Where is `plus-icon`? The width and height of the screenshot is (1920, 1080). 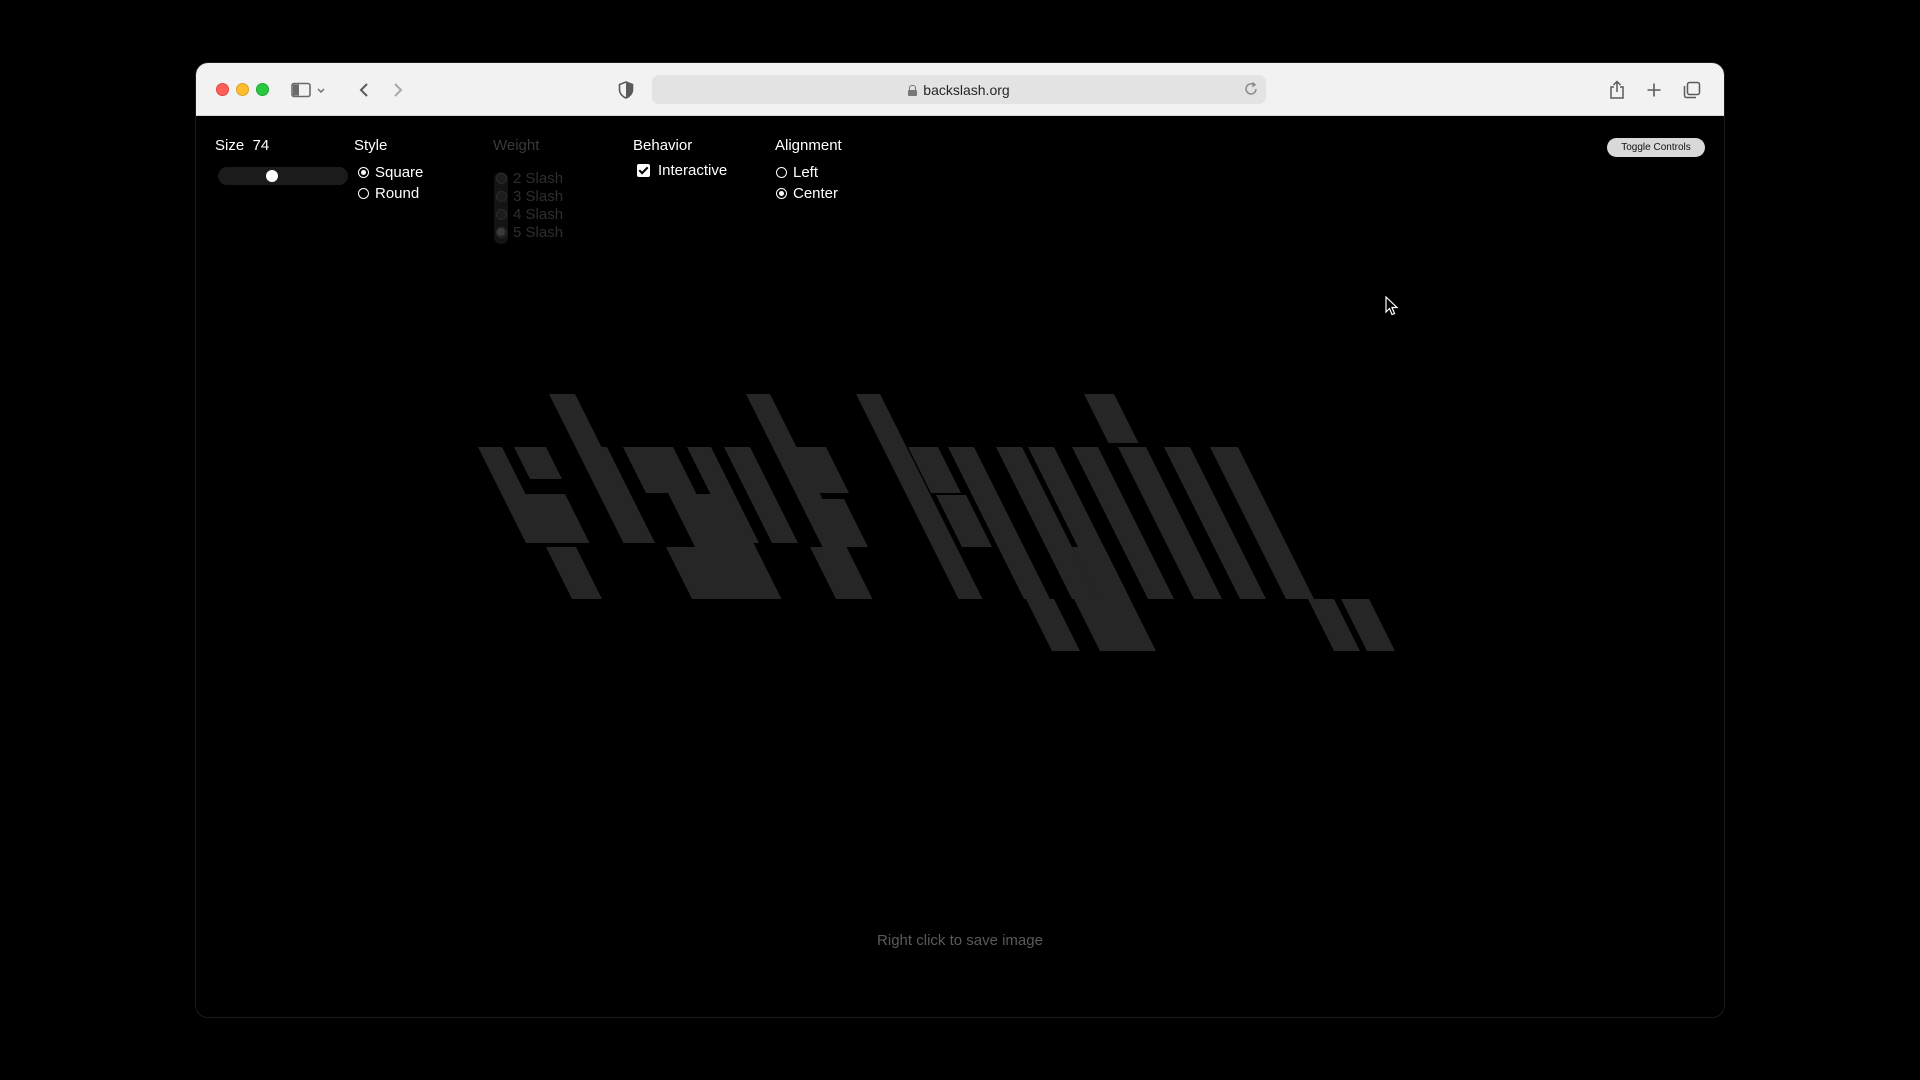
plus-icon is located at coordinates (1654, 90).